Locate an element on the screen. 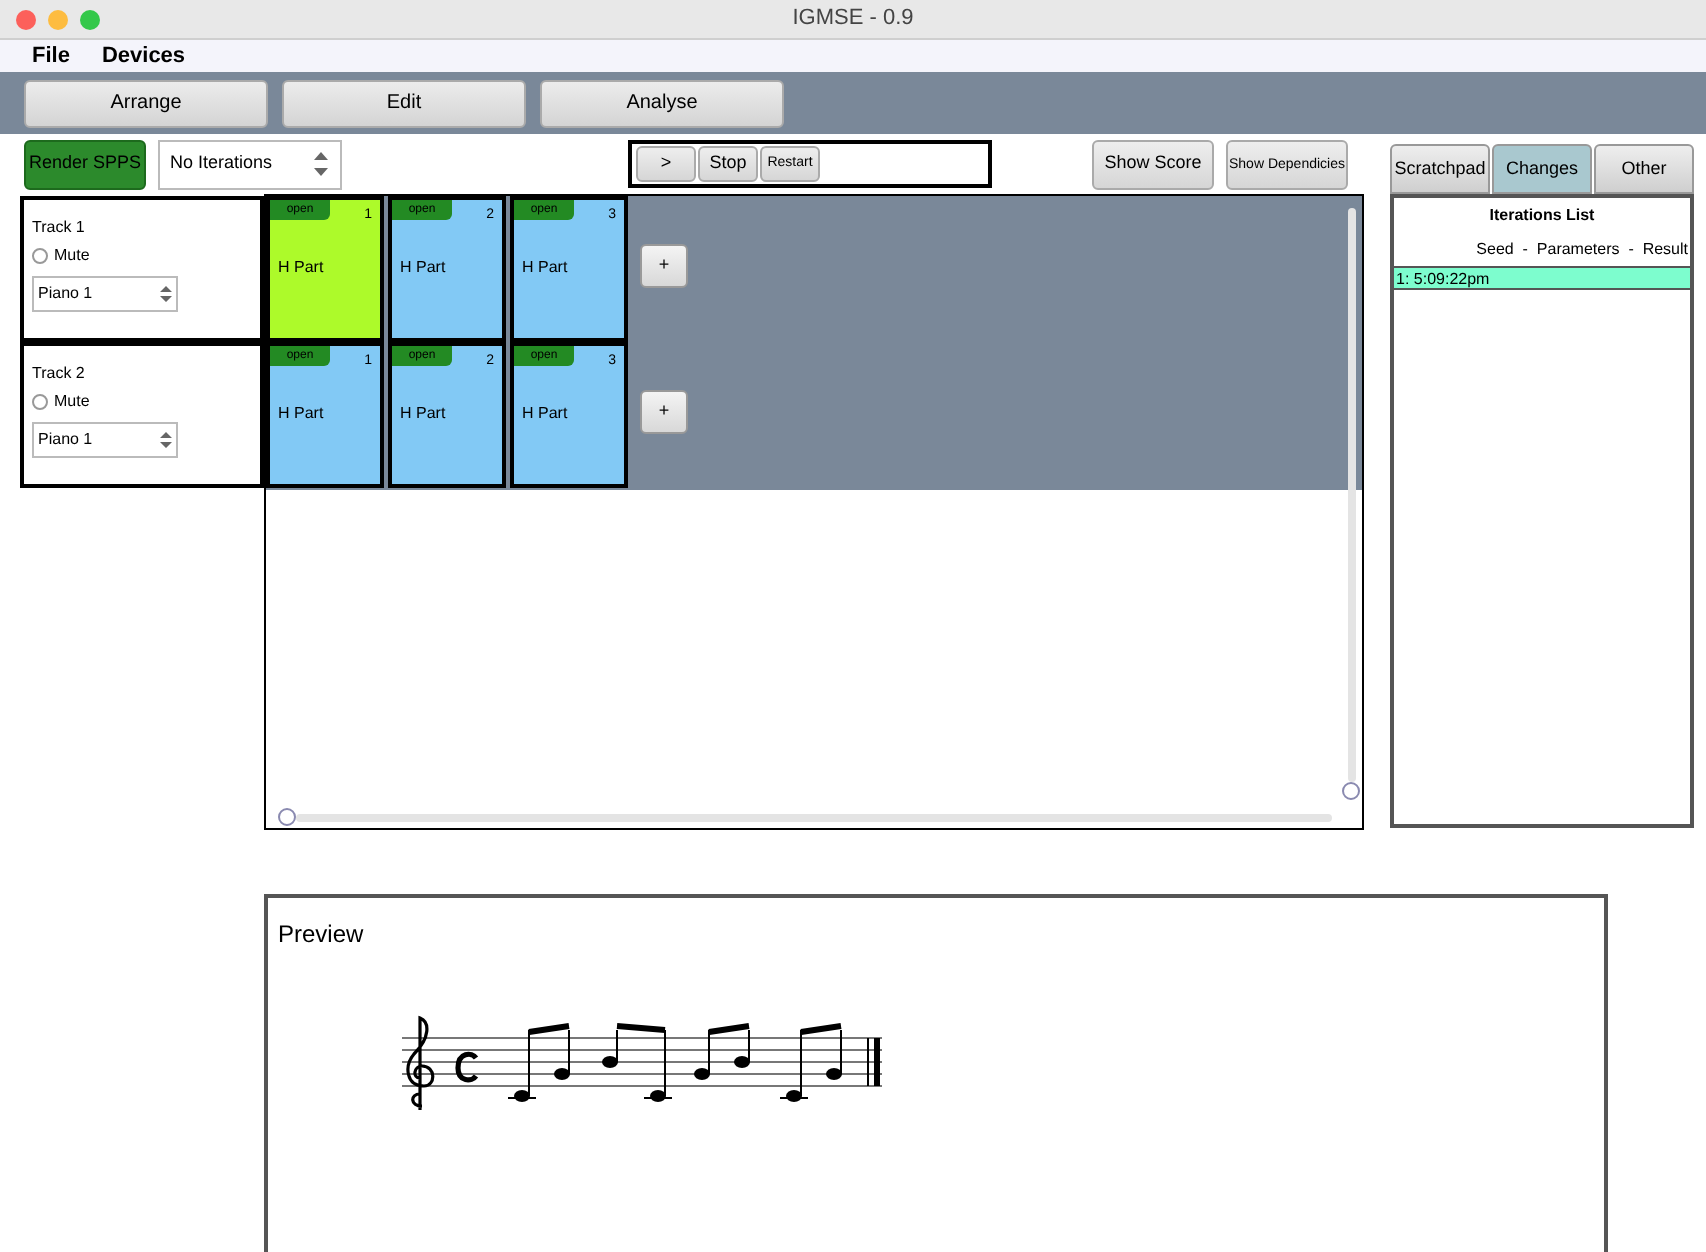 The width and height of the screenshot is (1706, 1252). track-name: Track 1 is located at coordinates (58, 228).